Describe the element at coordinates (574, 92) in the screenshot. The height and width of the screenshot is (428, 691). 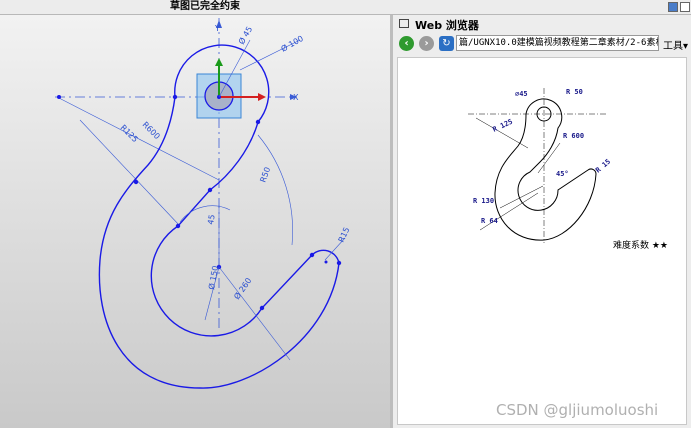
I see `ref-r50: R 50` at that location.